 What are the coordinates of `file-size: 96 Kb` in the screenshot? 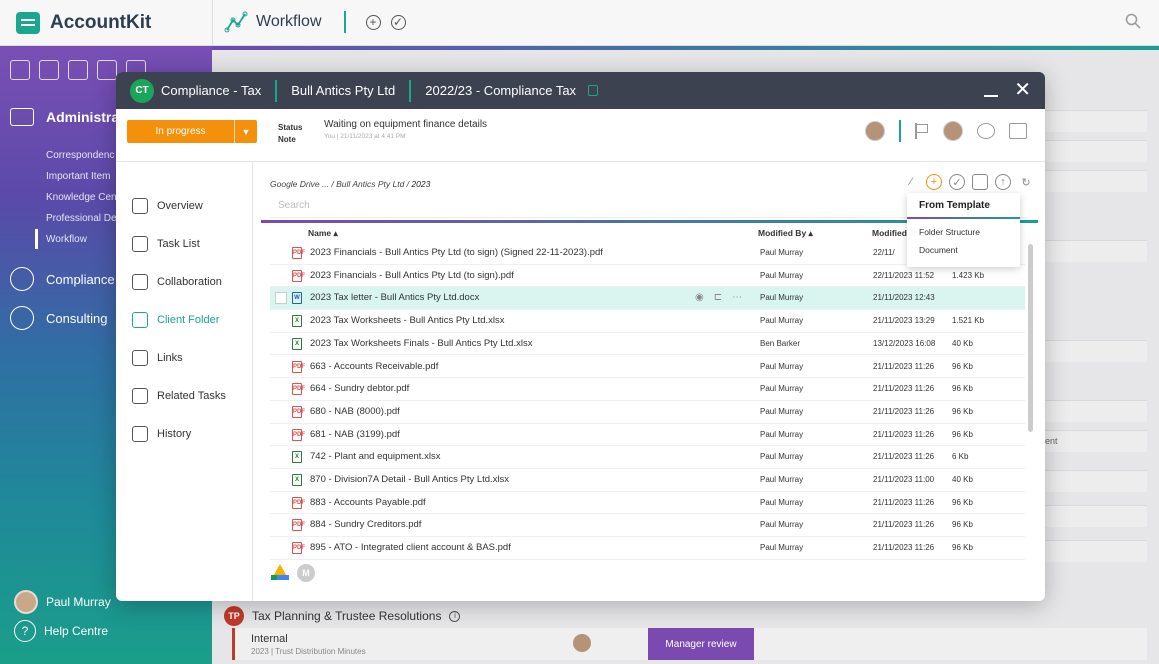 It's located at (962, 434).